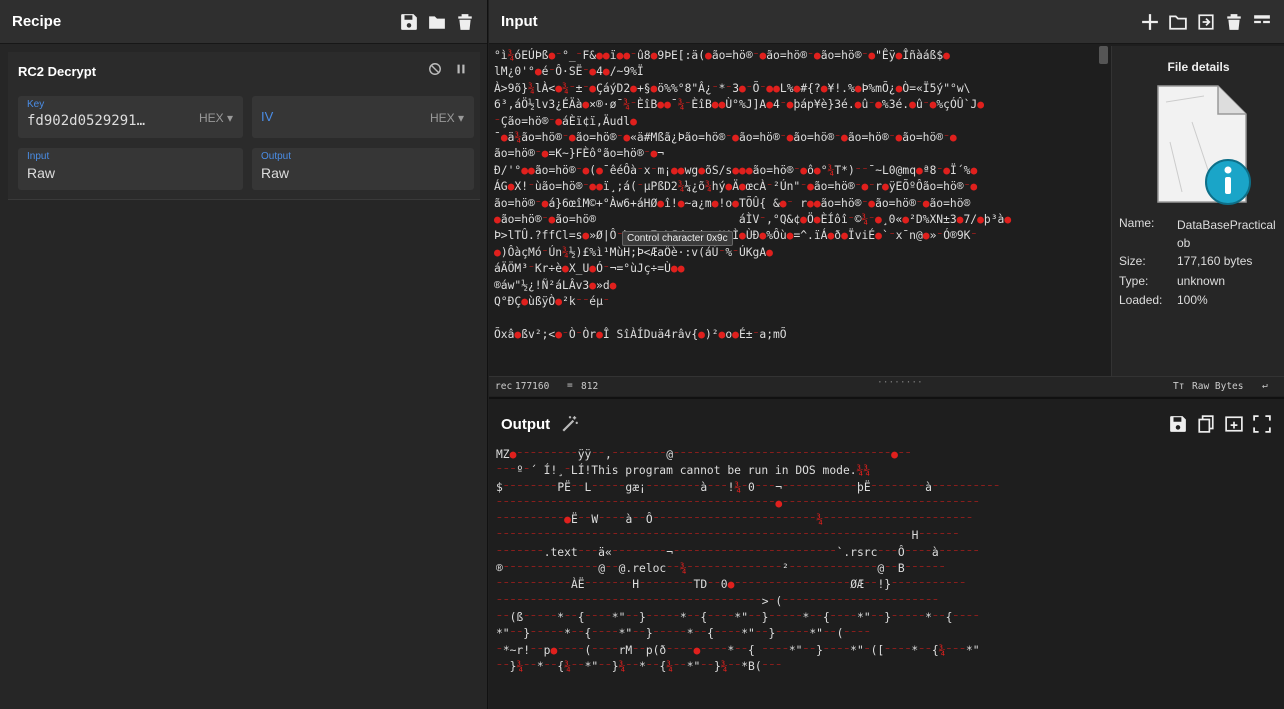  What do you see at coordinates (1150, 22) in the screenshot?
I see `add-input-icon` at bounding box center [1150, 22].